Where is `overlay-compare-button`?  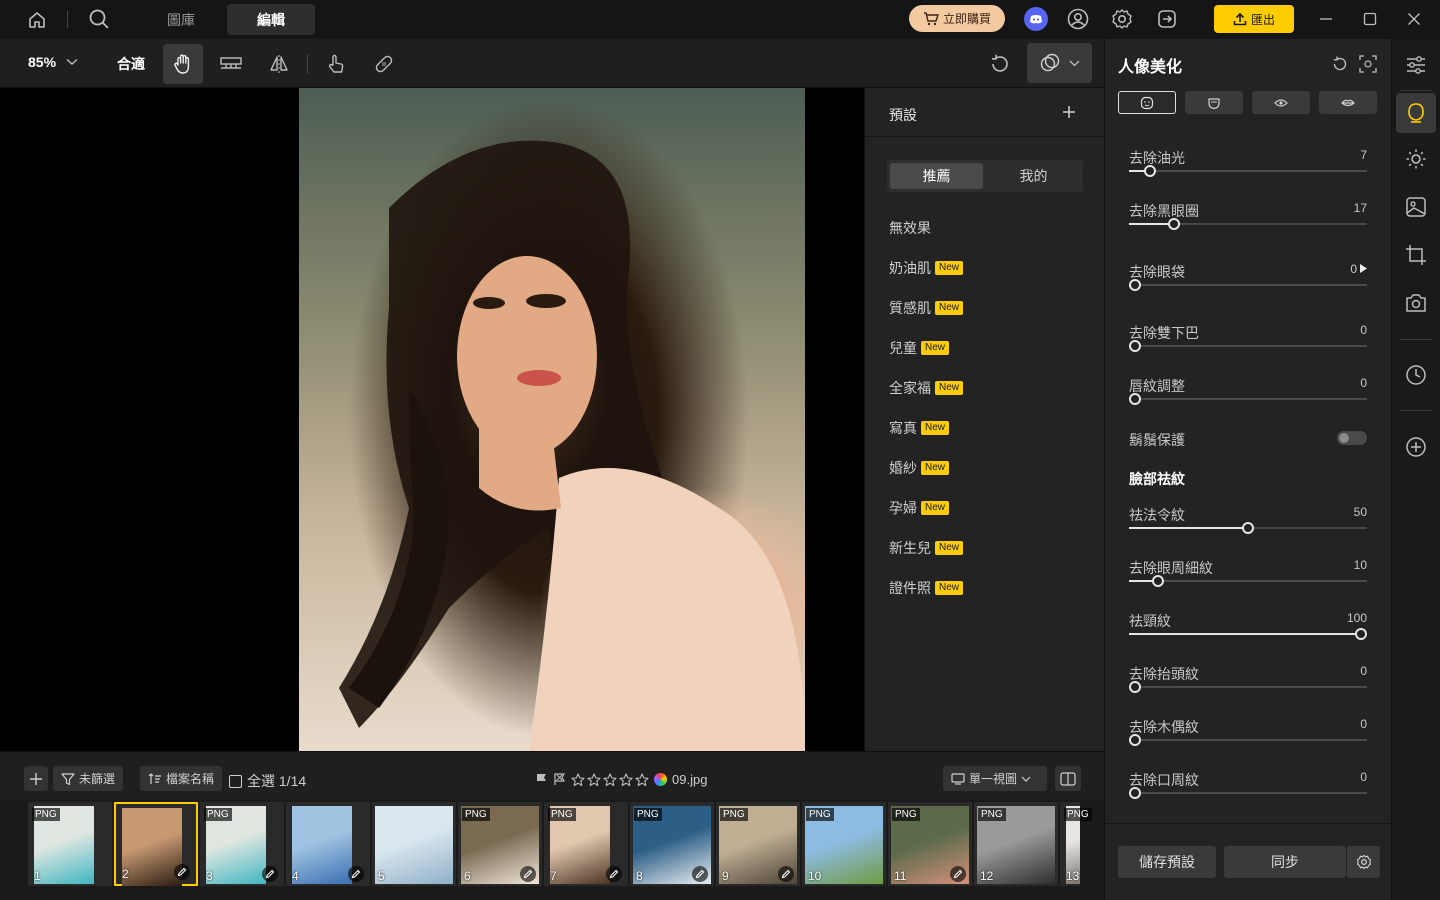
overlay-compare-button is located at coordinates (1059, 63).